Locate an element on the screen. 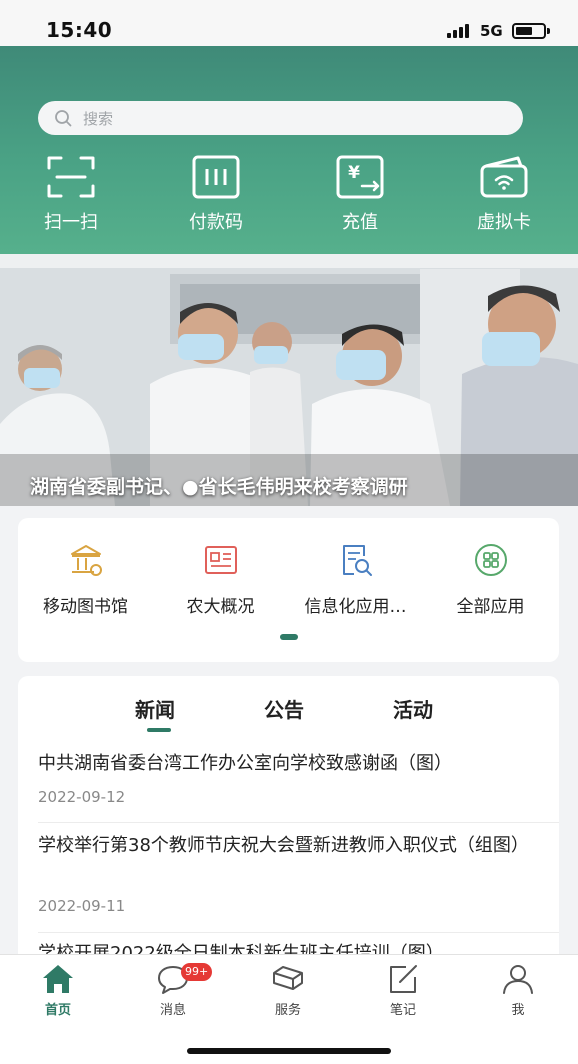 Image resolution: width=578 pixels, height=1064 pixels. app-label: 全部应用 is located at coordinates (490, 607).